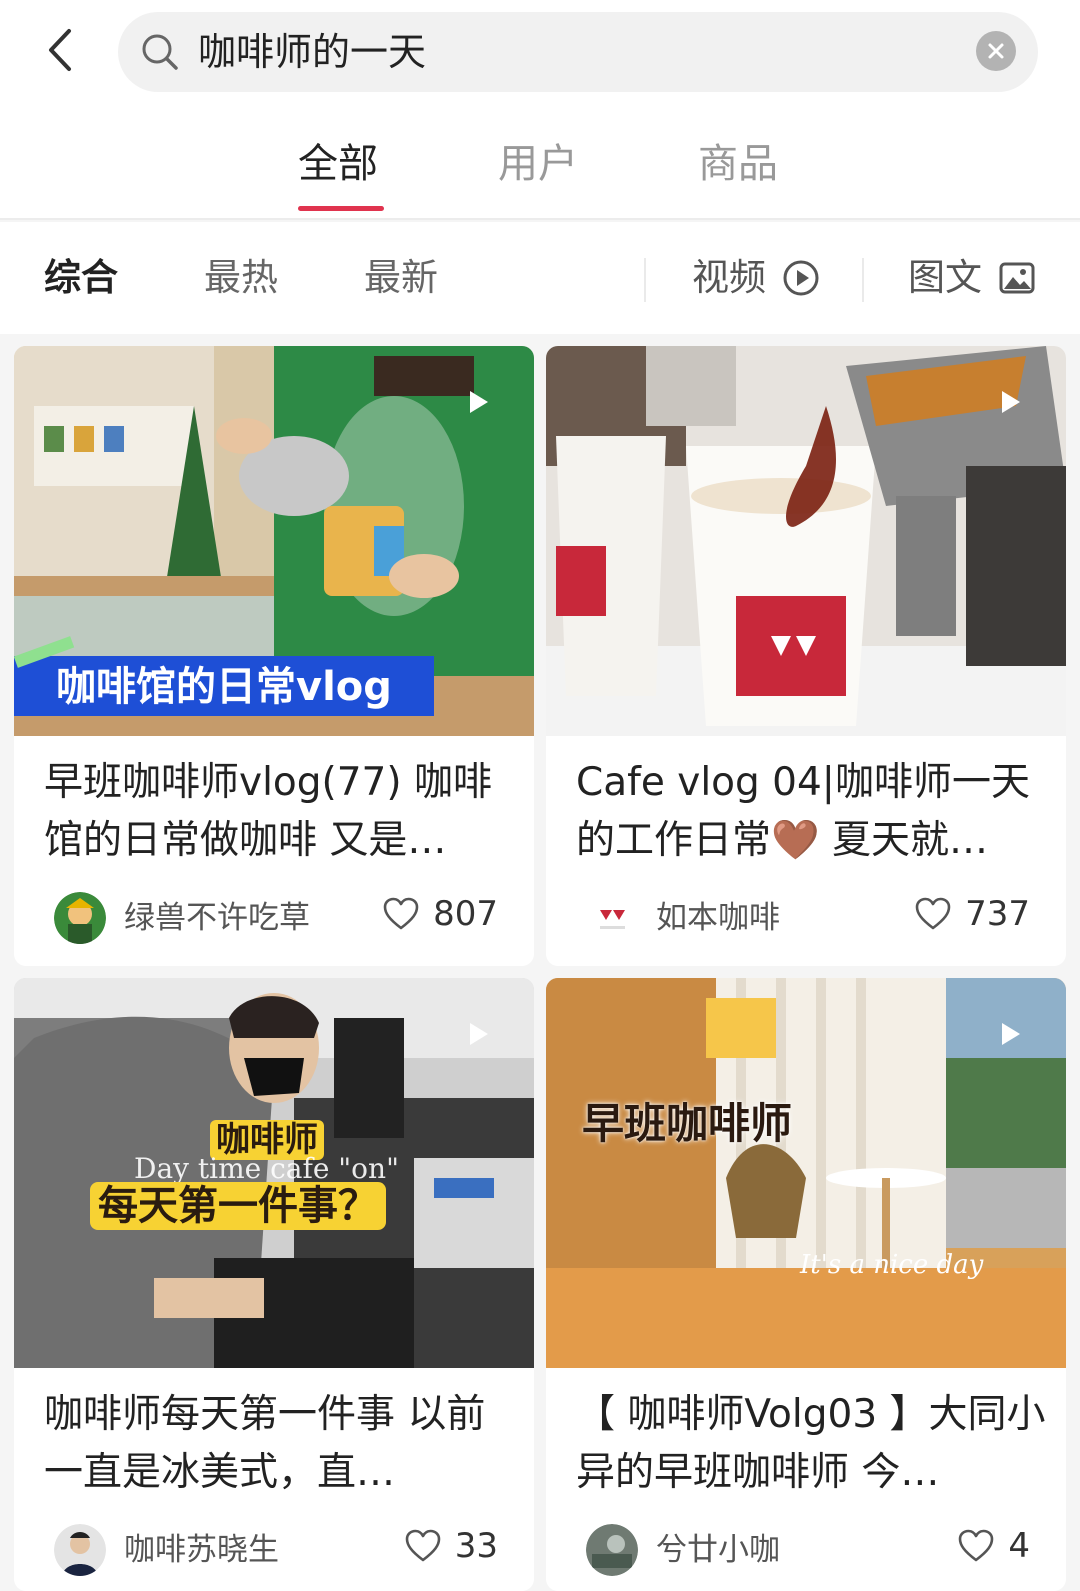  I want to click on clear-search-button, so click(996, 51).